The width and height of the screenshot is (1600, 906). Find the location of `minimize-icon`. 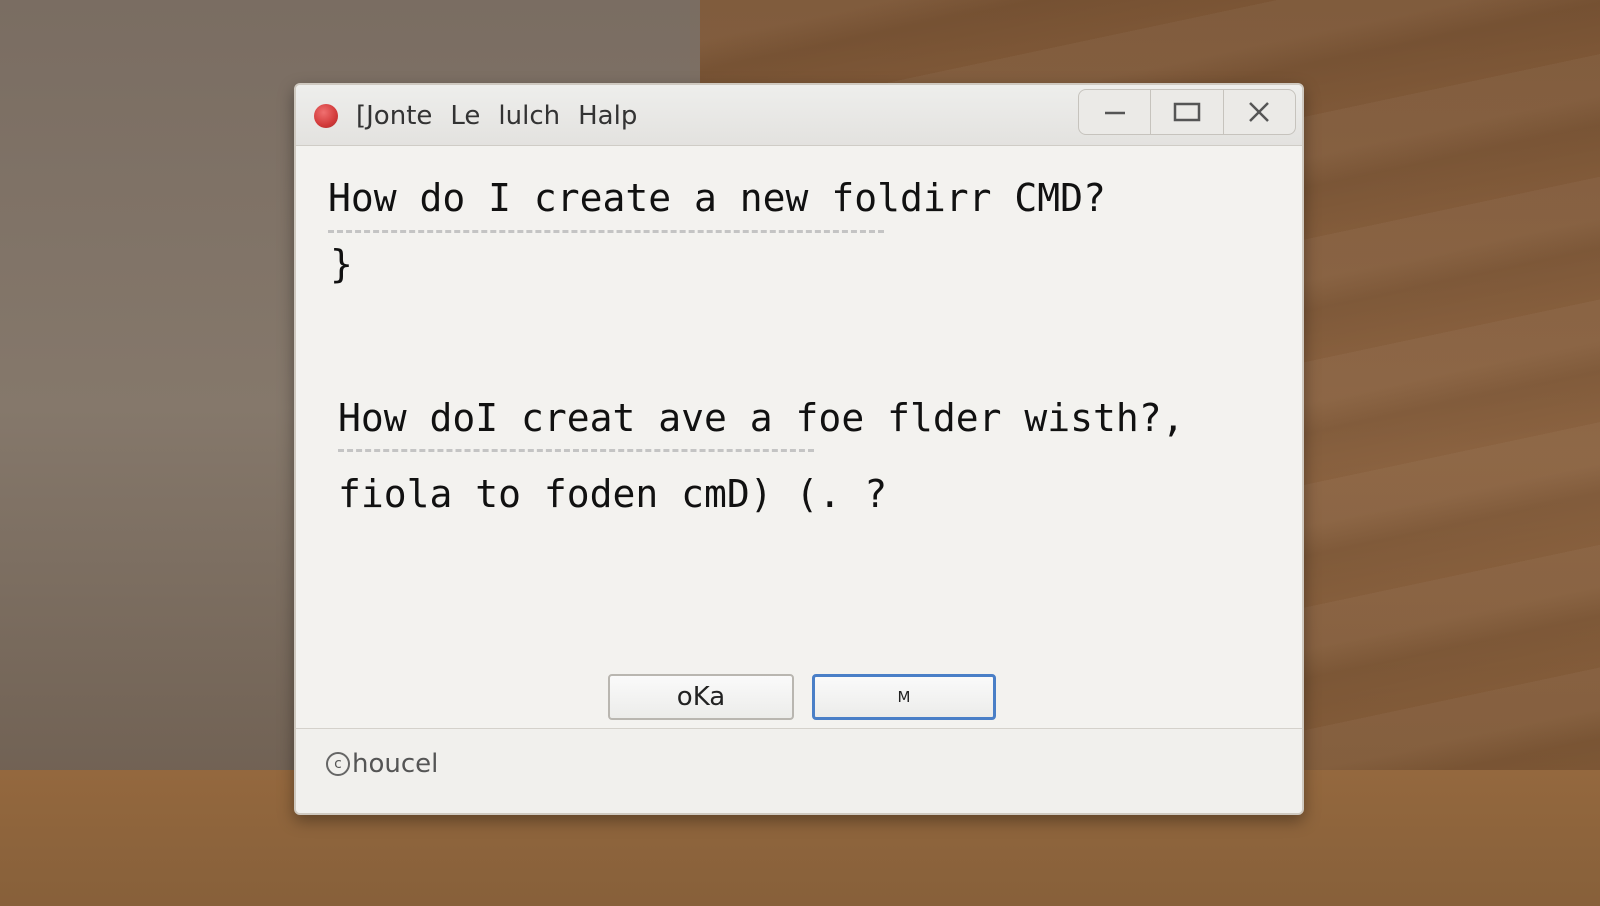

minimize-icon is located at coordinates (1114, 113).